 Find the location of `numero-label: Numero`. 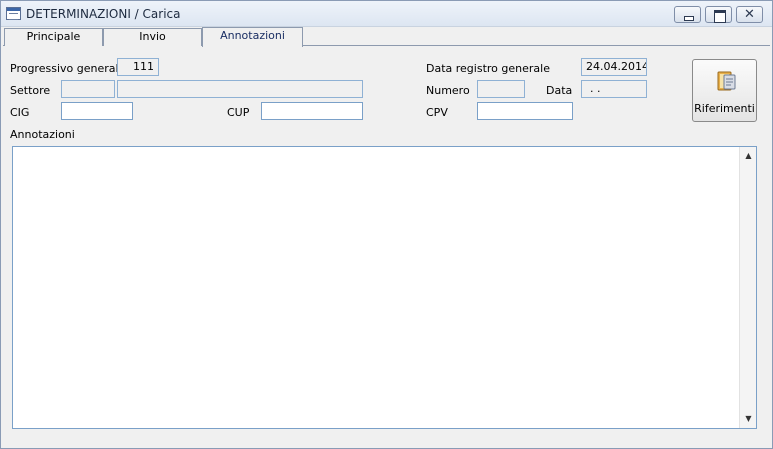

numero-label: Numero is located at coordinates (448, 90).